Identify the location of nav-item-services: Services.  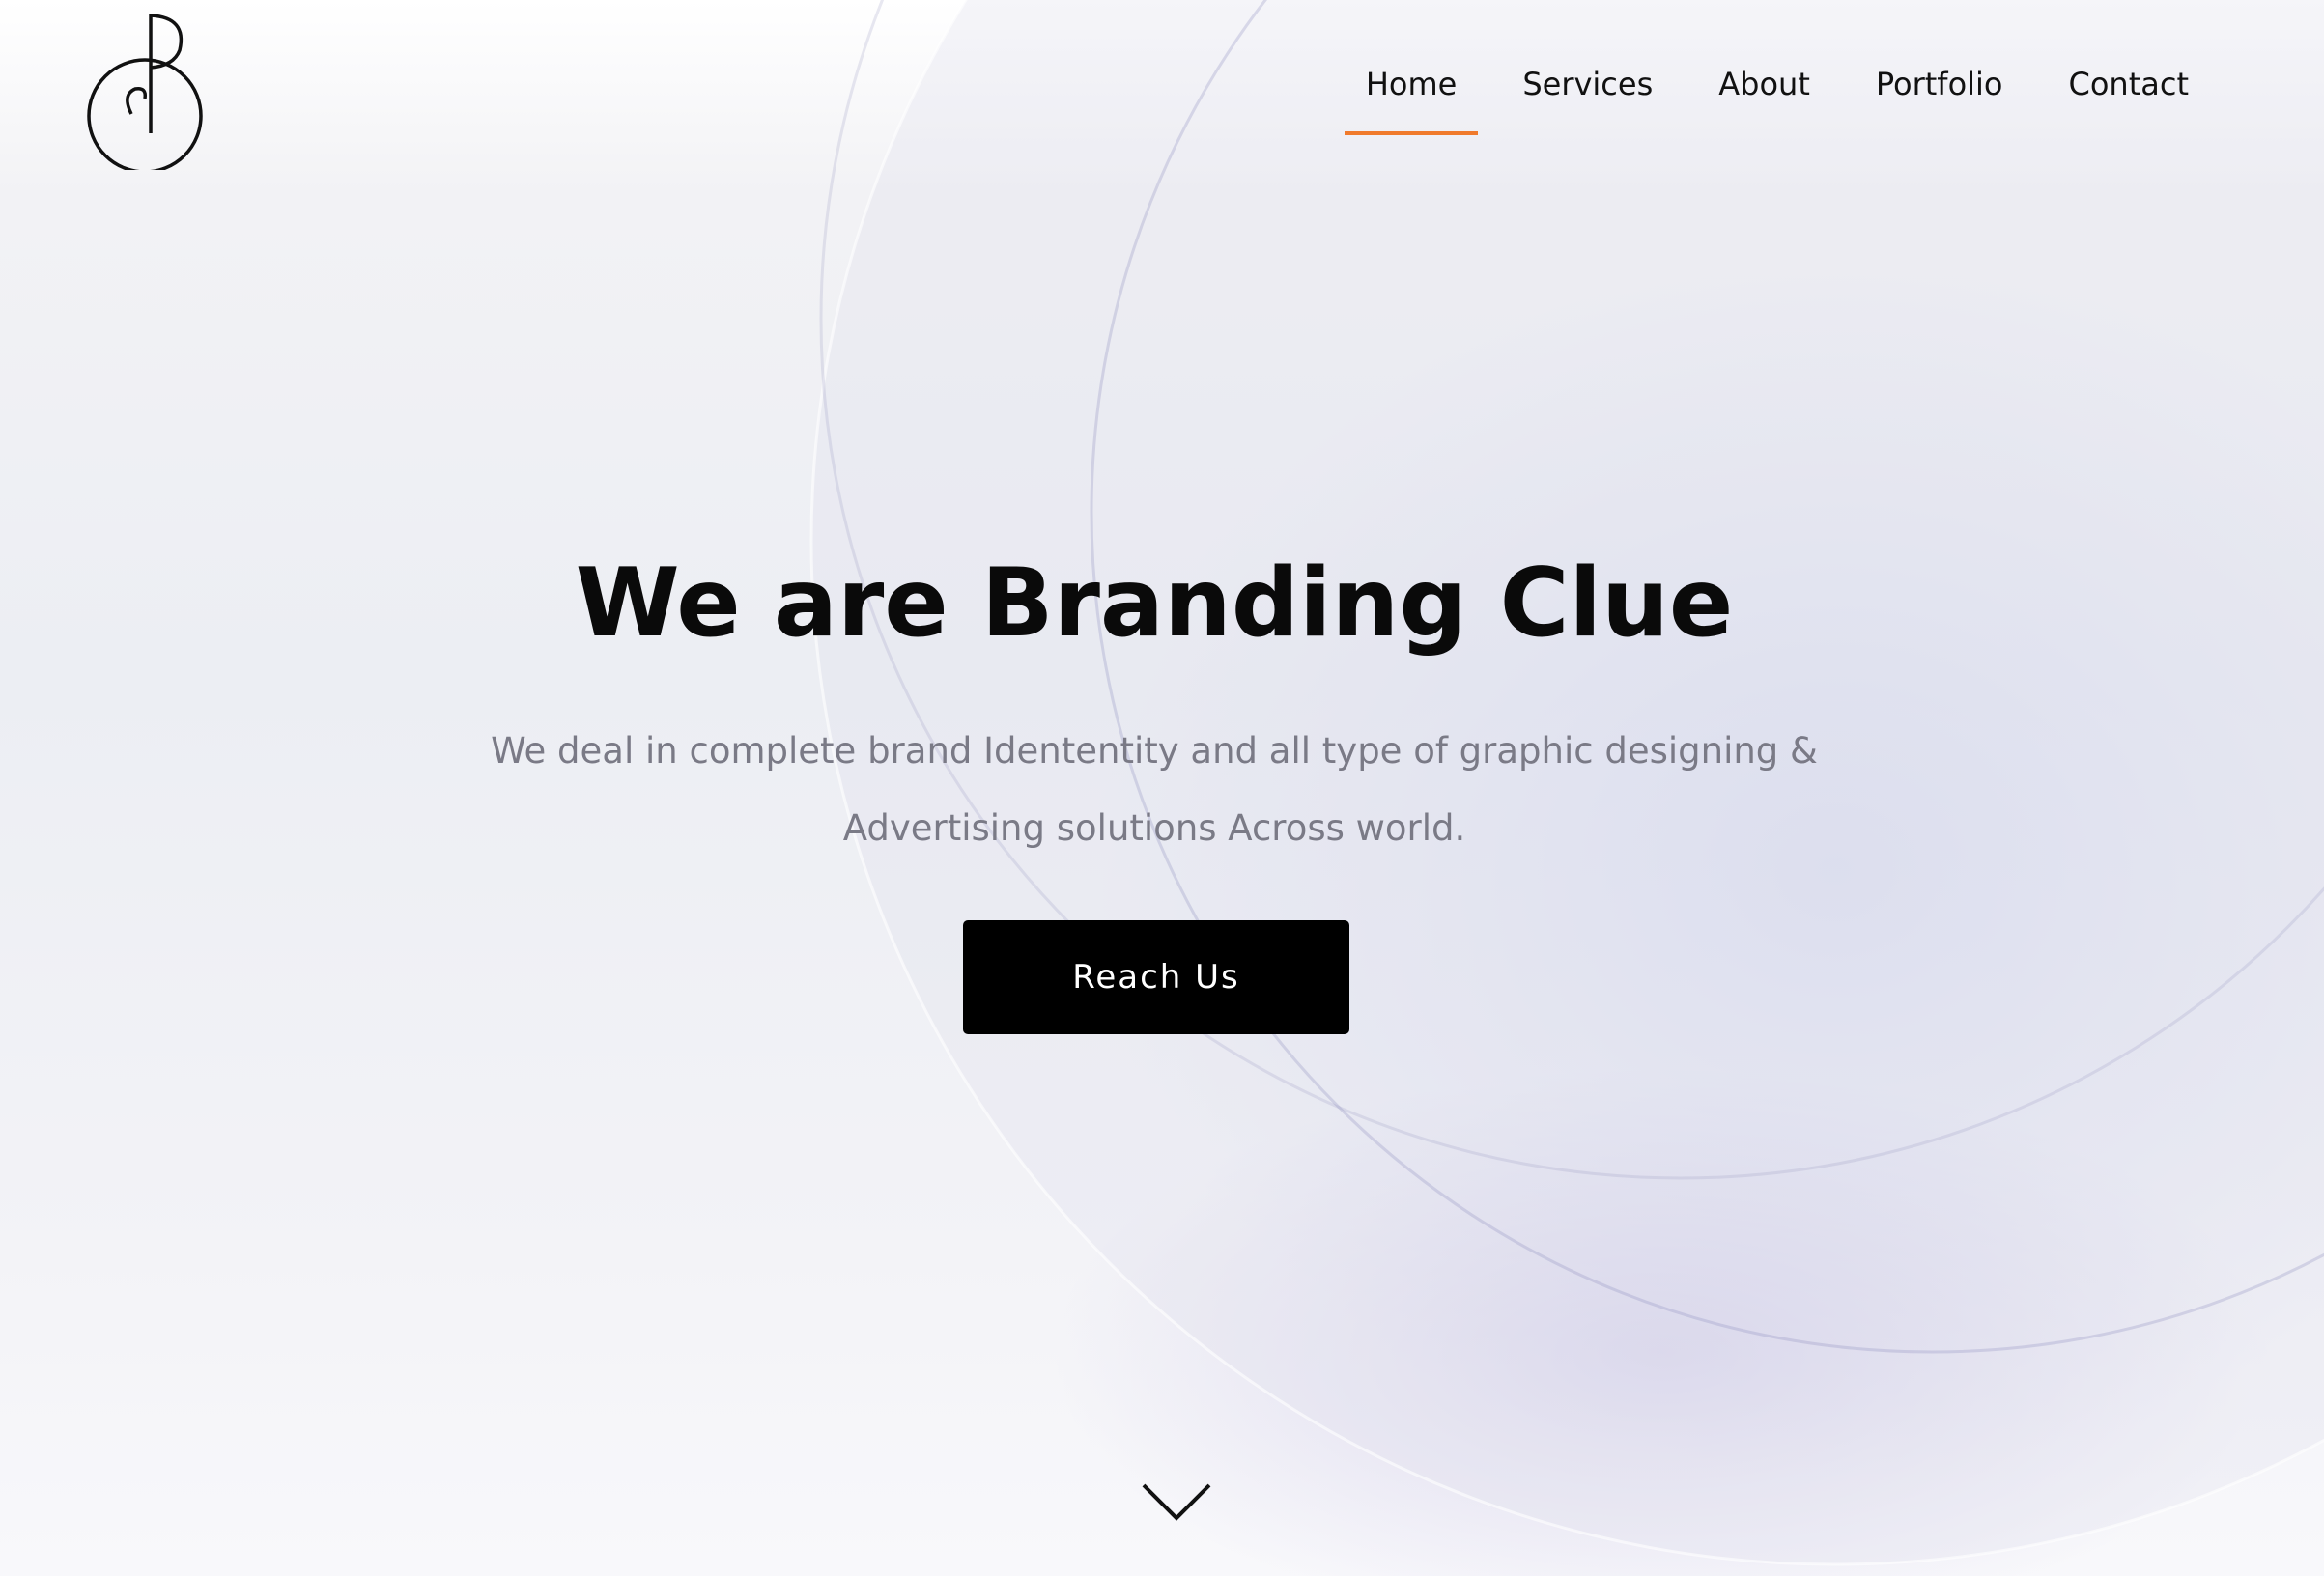
(1587, 100).